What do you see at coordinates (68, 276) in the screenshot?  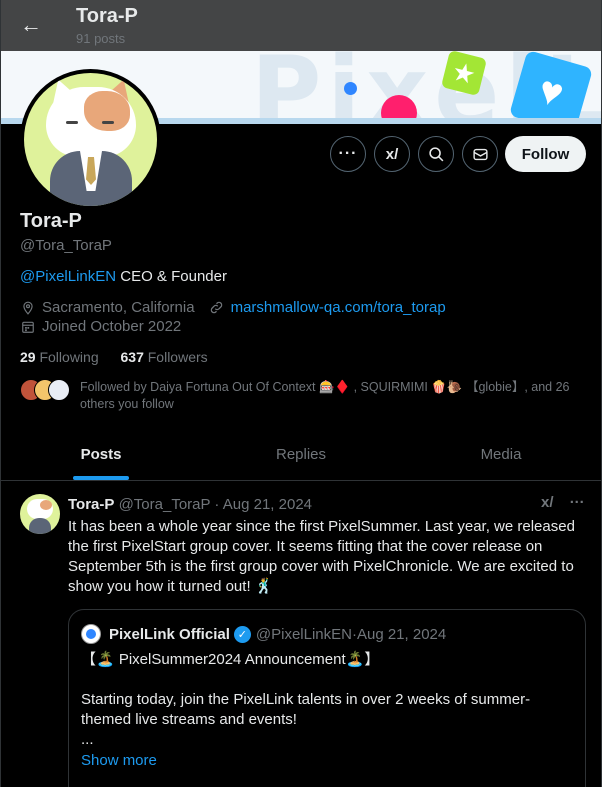 I see `bio-mention-link: @PixelLinkEN` at bounding box center [68, 276].